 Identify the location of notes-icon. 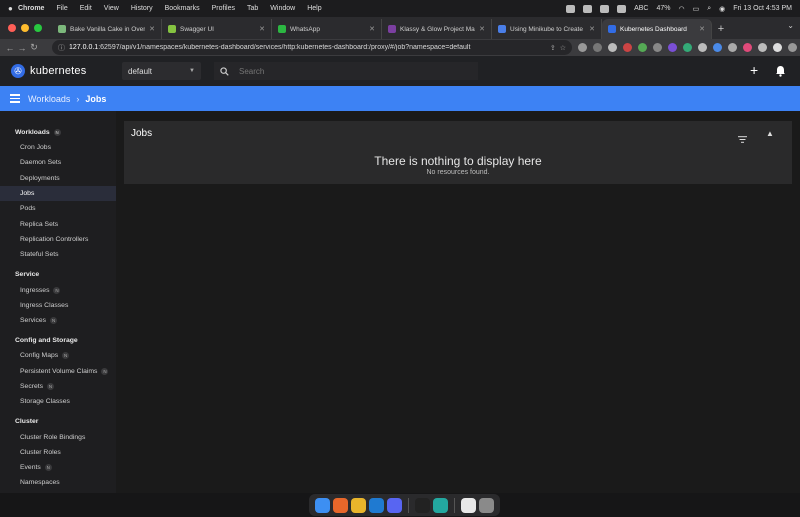
(468, 505).